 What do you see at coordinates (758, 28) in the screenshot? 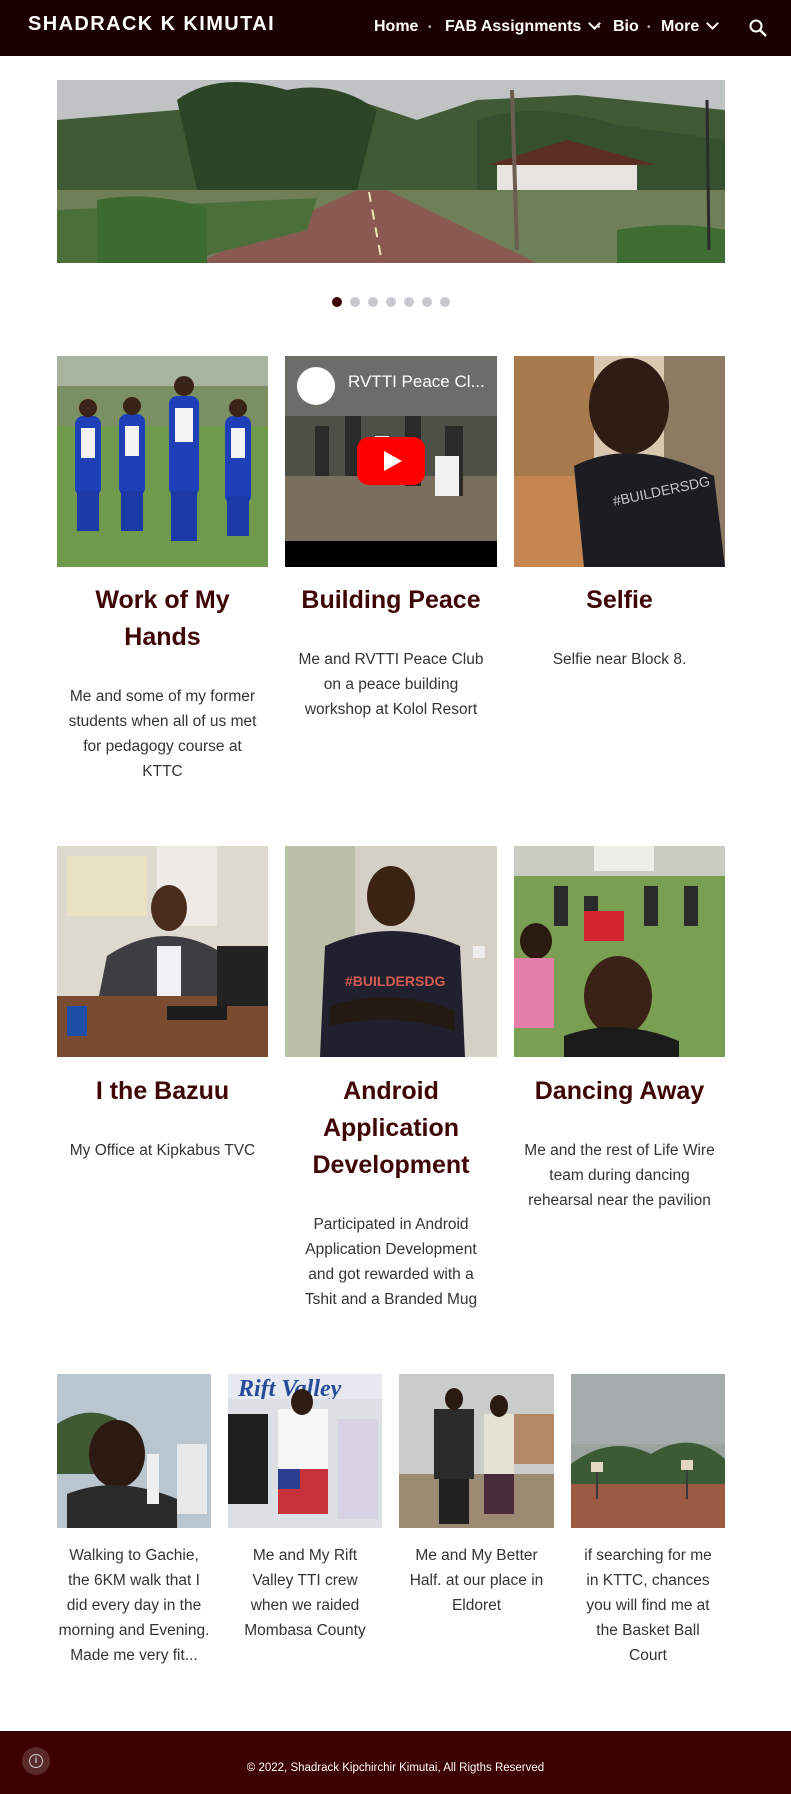
I see `search-icon` at bounding box center [758, 28].